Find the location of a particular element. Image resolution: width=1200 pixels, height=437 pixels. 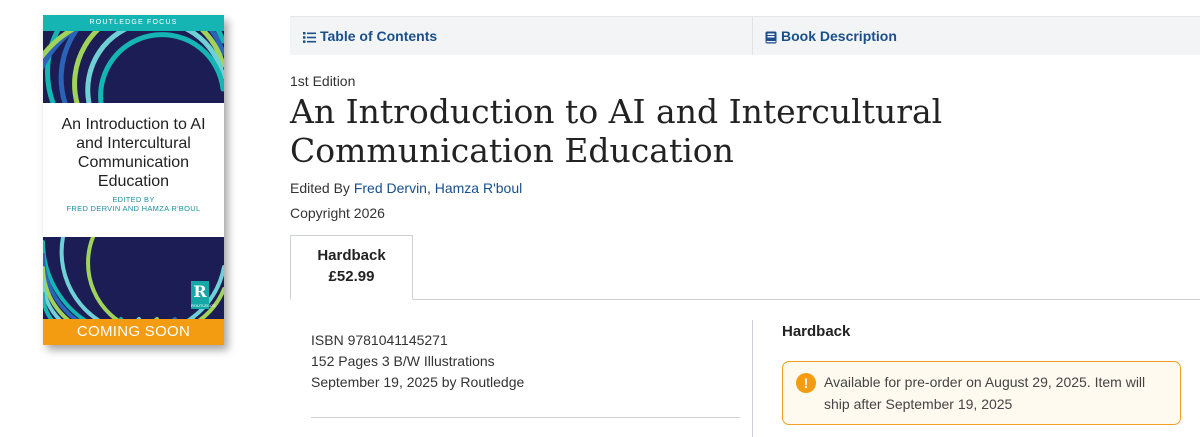

nav-divider is located at coordinates (752, 36).